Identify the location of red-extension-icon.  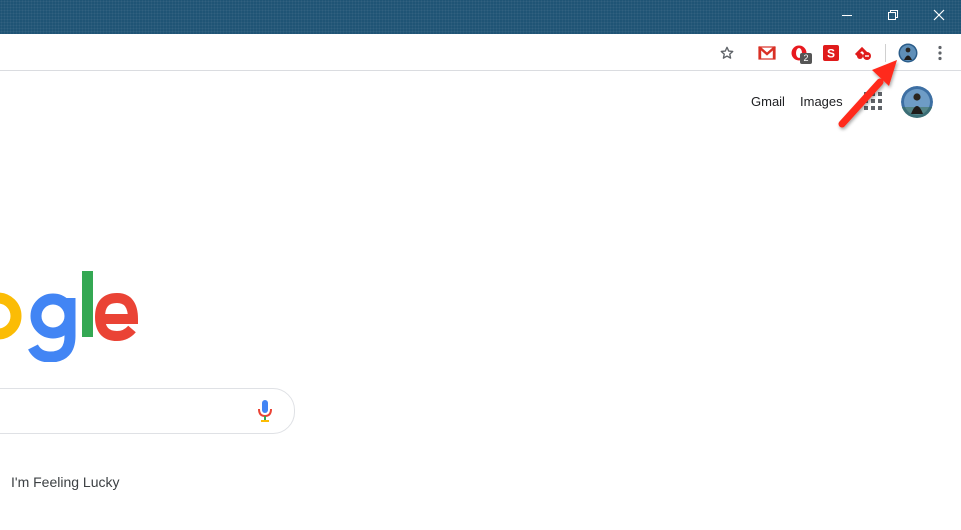
(862, 53).